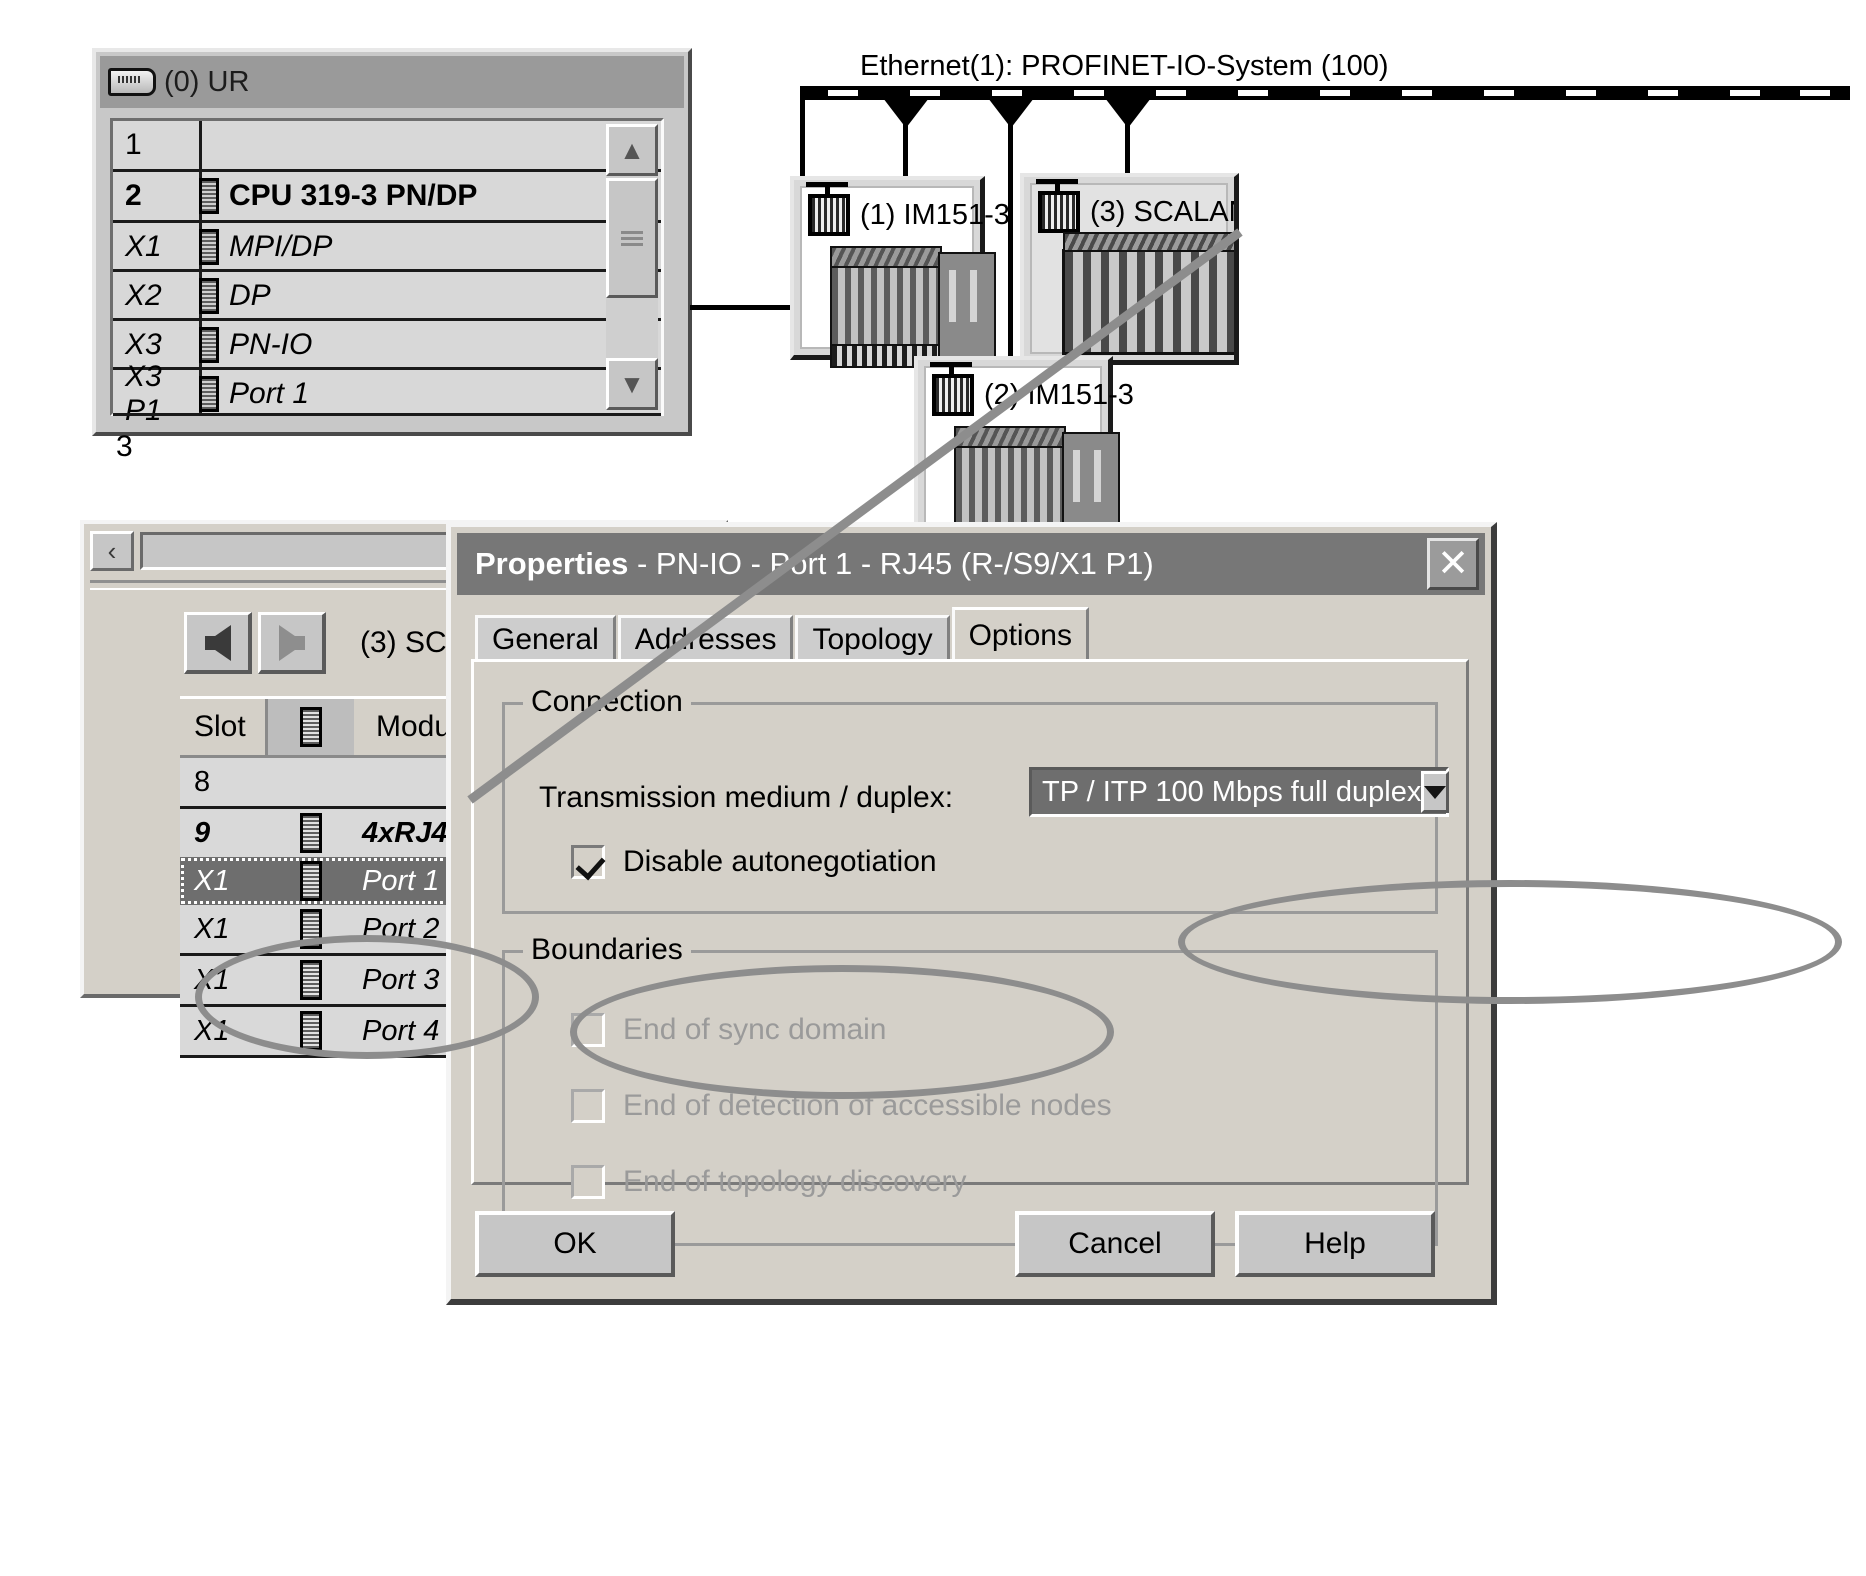 The height and width of the screenshot is (1576, 1866). I want to click on help-label: Help, so click(1335, 1243).